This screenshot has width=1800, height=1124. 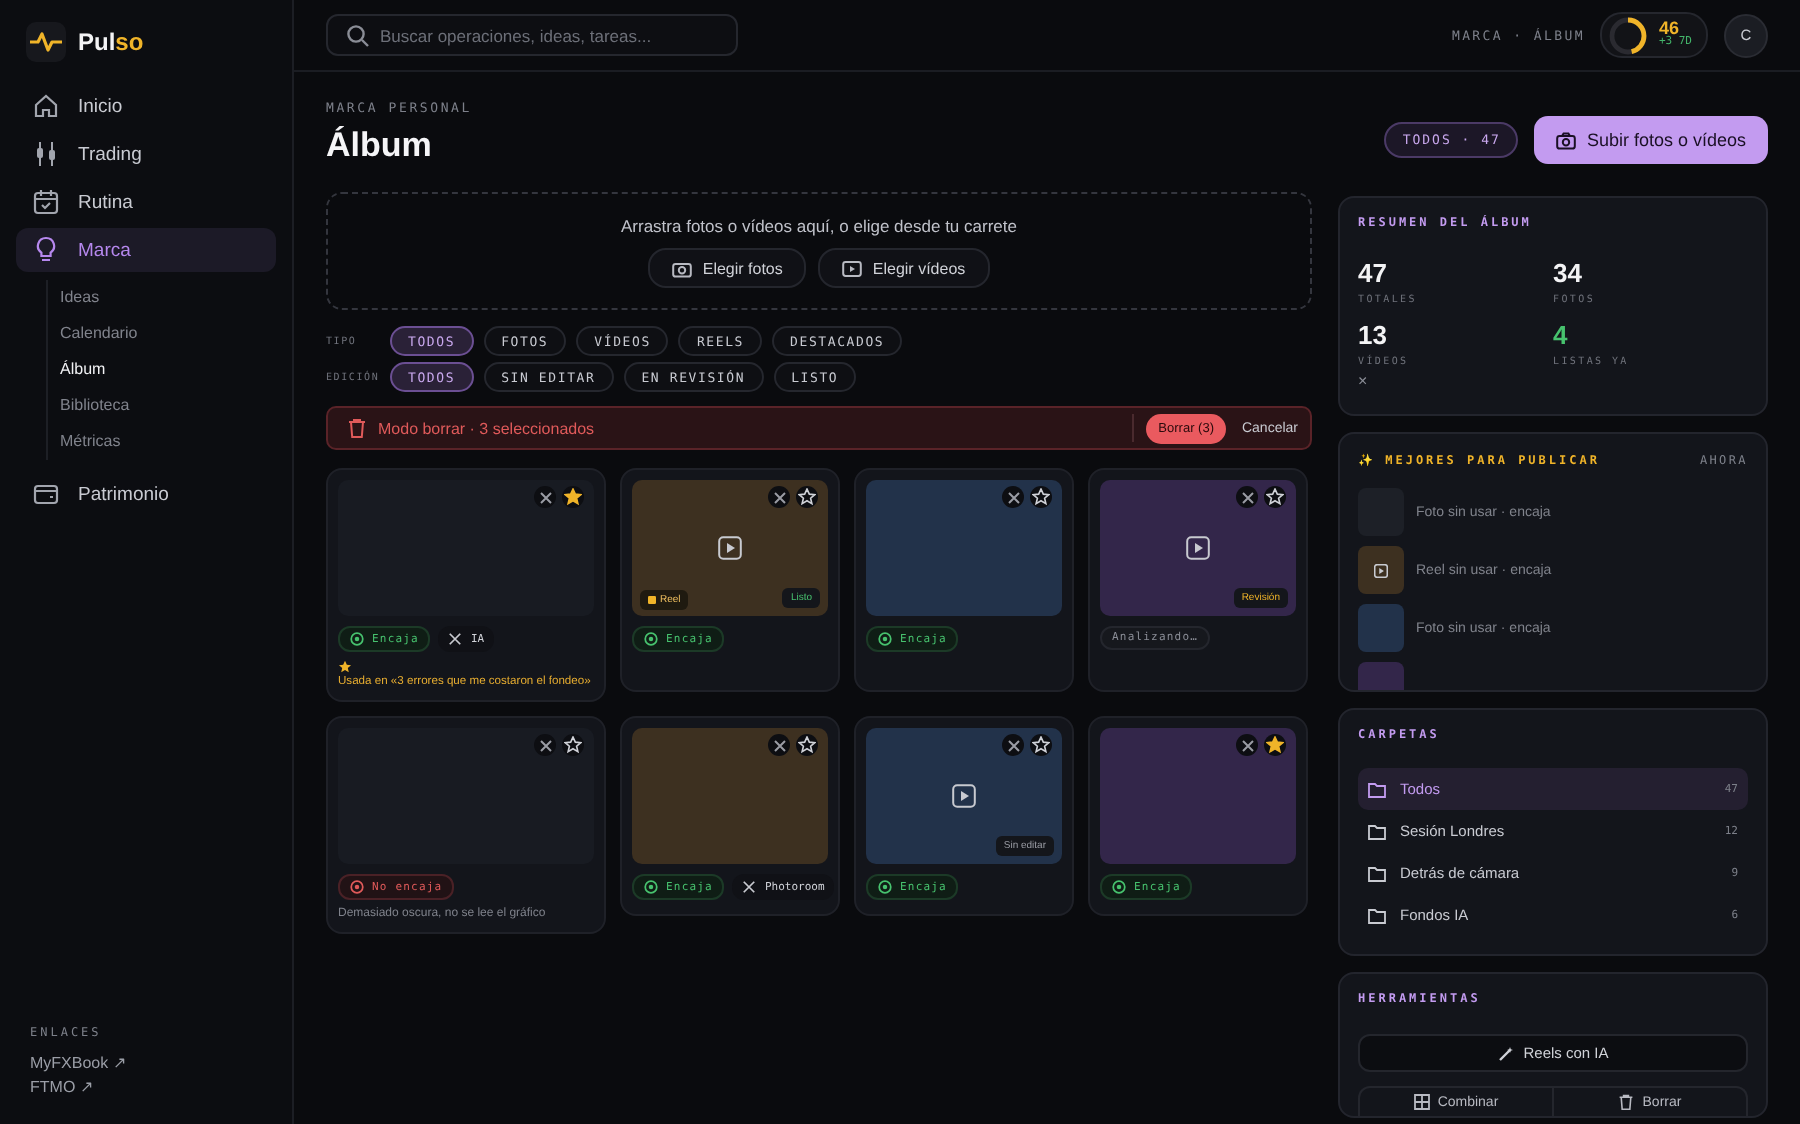 I want to click on choose-button: Elegir fotos, so click(x=727, y=268).